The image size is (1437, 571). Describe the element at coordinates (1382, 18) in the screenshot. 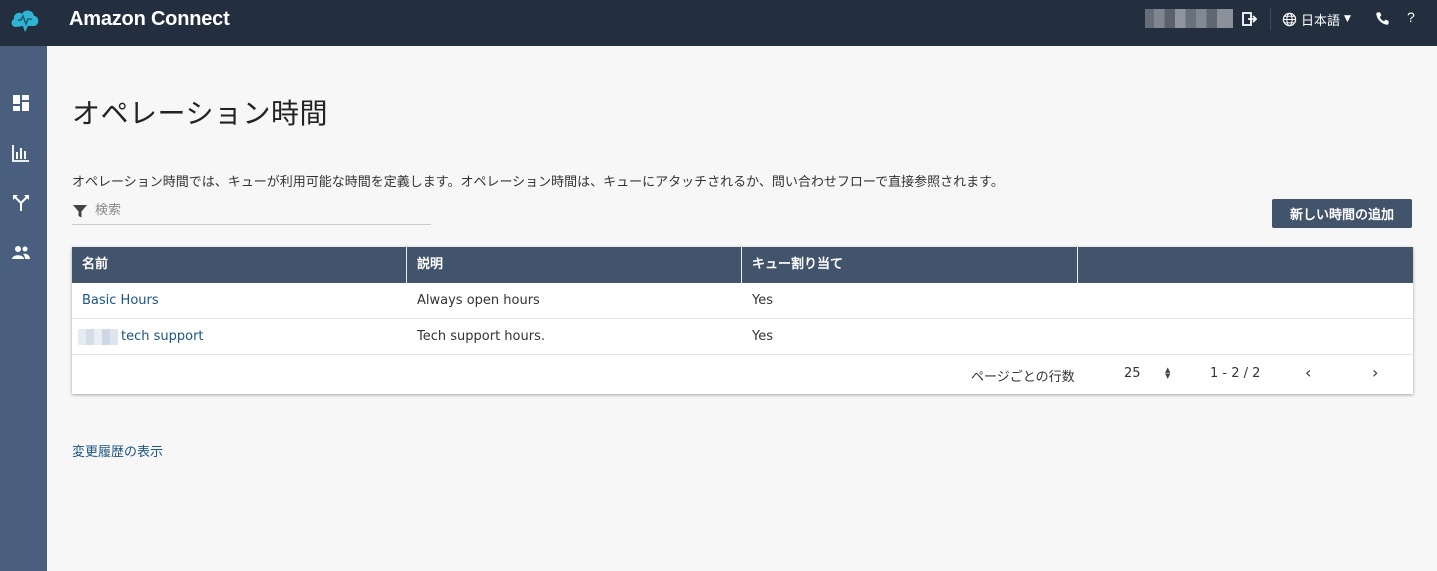

I see `phone-icon` at that location.